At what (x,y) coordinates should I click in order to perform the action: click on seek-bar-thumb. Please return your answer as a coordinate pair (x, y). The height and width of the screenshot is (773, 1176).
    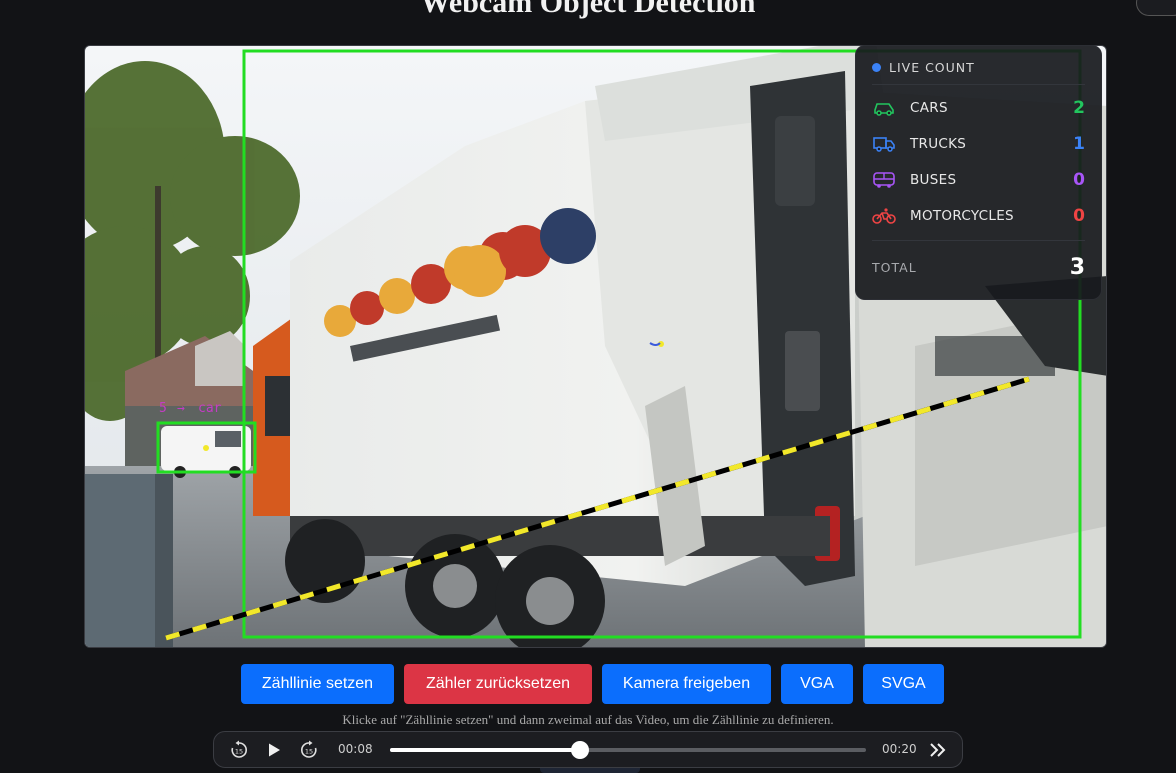
    Looking at the image, I should click on (580, 750).